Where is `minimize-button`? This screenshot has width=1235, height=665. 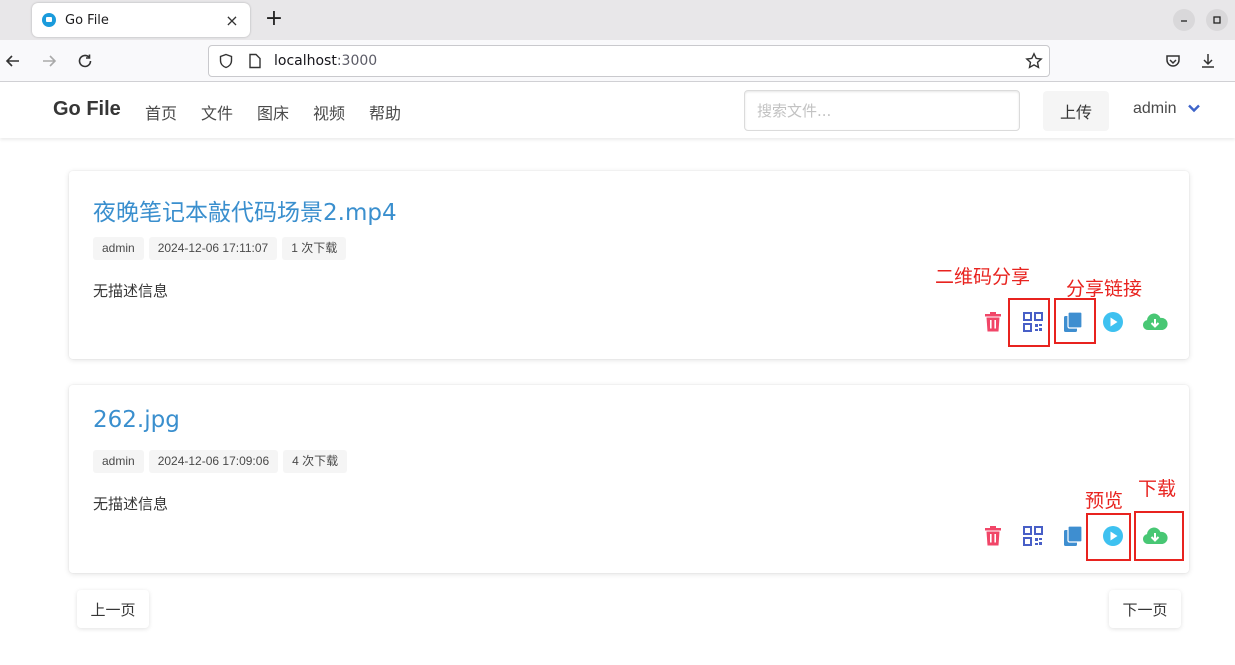 minimize-button is located at coordinates (1184, 20).